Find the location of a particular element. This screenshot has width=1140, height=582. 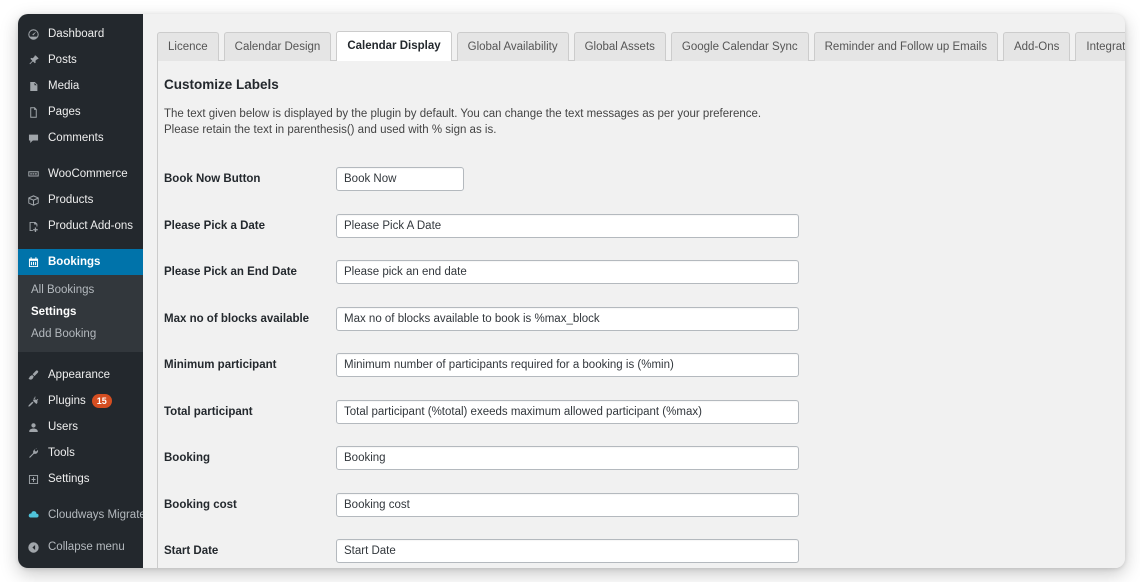

sidebar-item-label: Tools is located at coordinates (61, 453).